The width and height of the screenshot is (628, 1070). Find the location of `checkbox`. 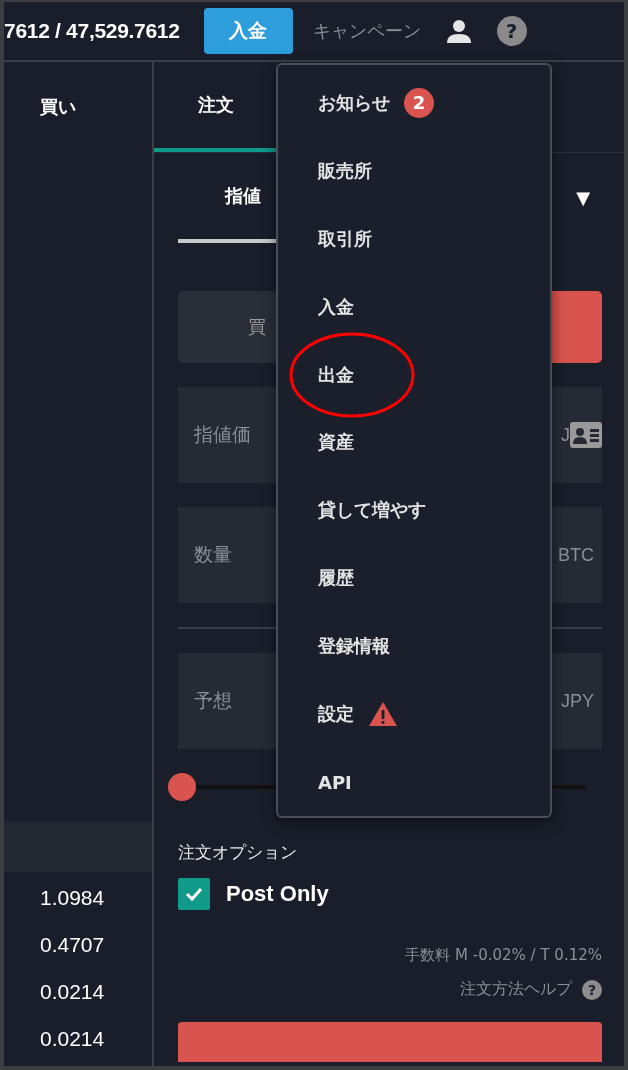

checkbox is located at coordinates (194, 894).